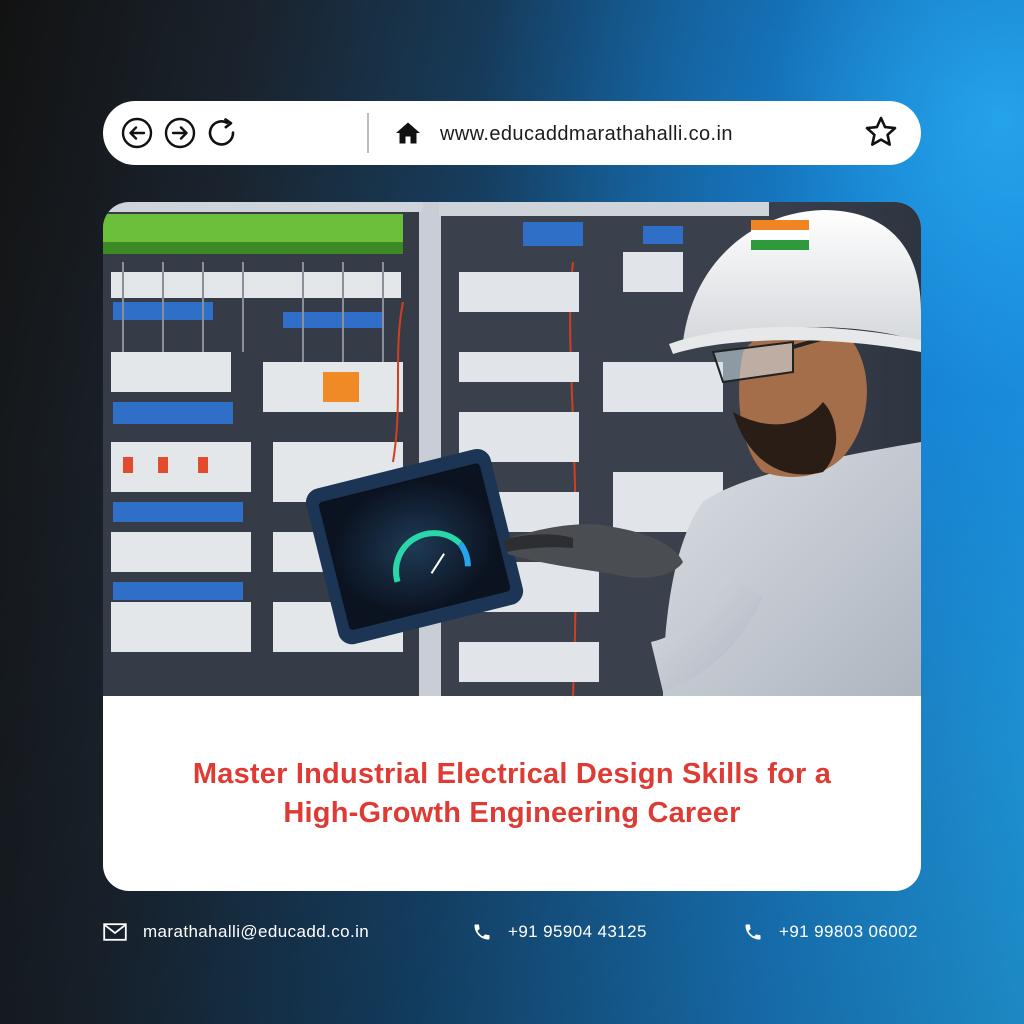 The height and width of the screenshot is (1024, 1024). What do you see at coordinates (256, 931) in the screenshot?
I see `email-text: marathahalli@educadd.co.in` at bounding box center [256, 931].